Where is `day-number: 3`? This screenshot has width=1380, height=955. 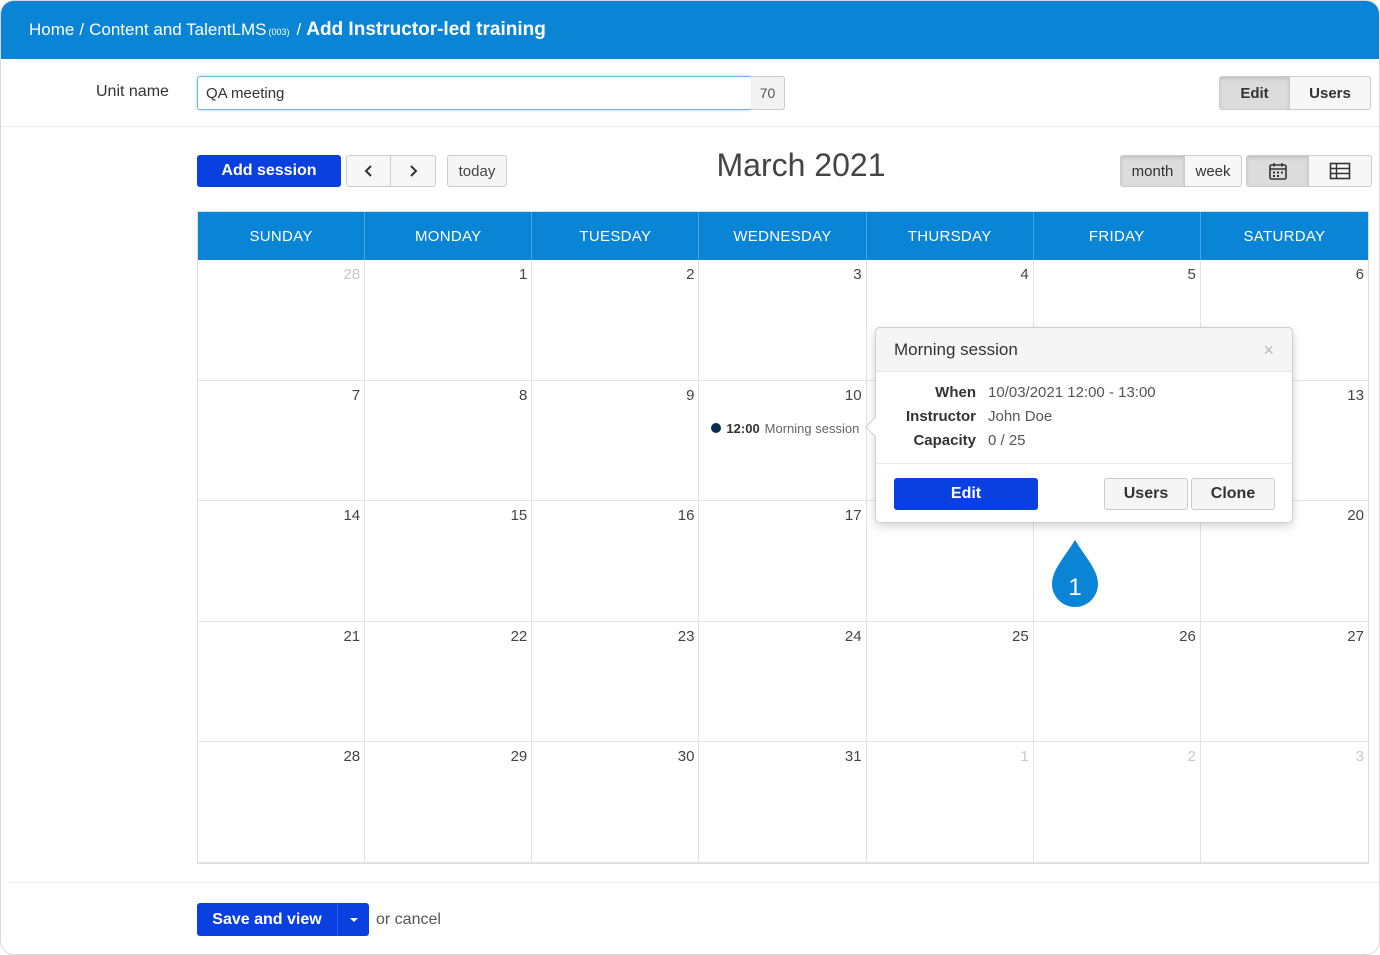
day-number: 3 is located at coordinates (857, 274).